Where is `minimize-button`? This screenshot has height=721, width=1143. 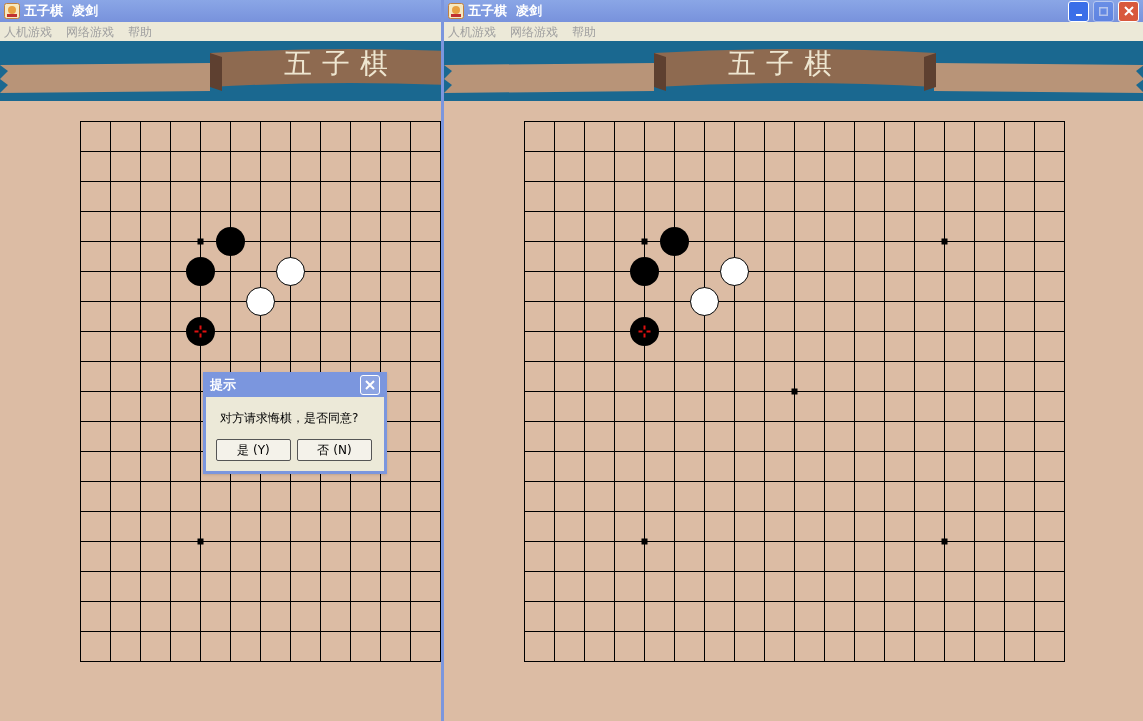
minimize-button is located at coordinates (1078, 11).